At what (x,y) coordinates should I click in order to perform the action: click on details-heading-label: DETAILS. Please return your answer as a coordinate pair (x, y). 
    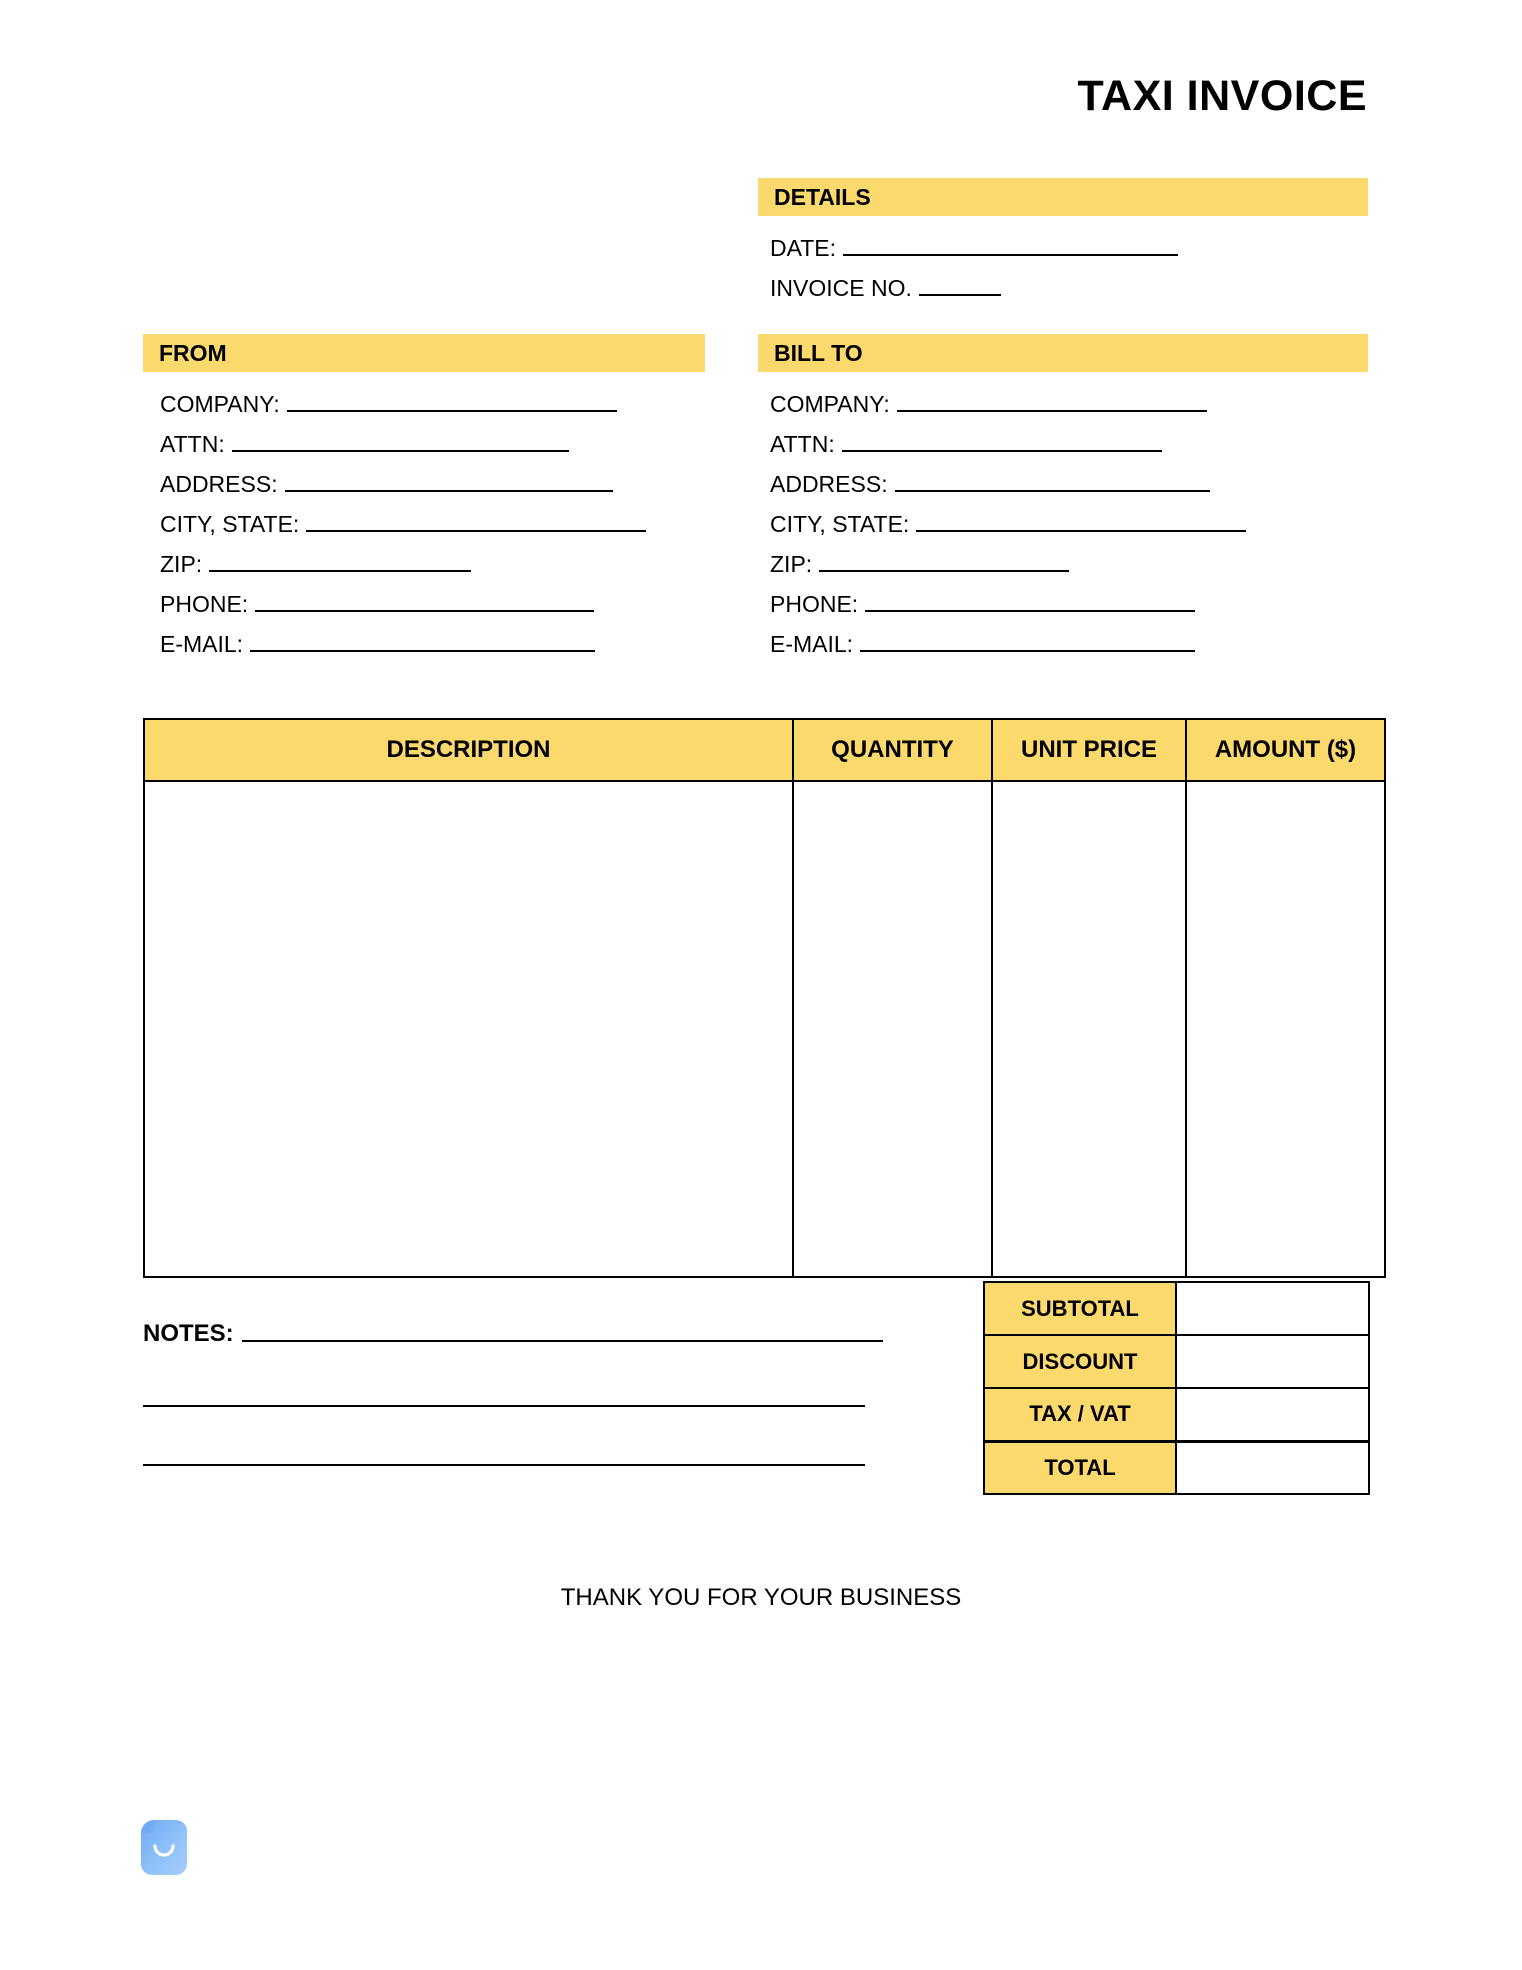
    Looking at the image, I should click on (822, 196).